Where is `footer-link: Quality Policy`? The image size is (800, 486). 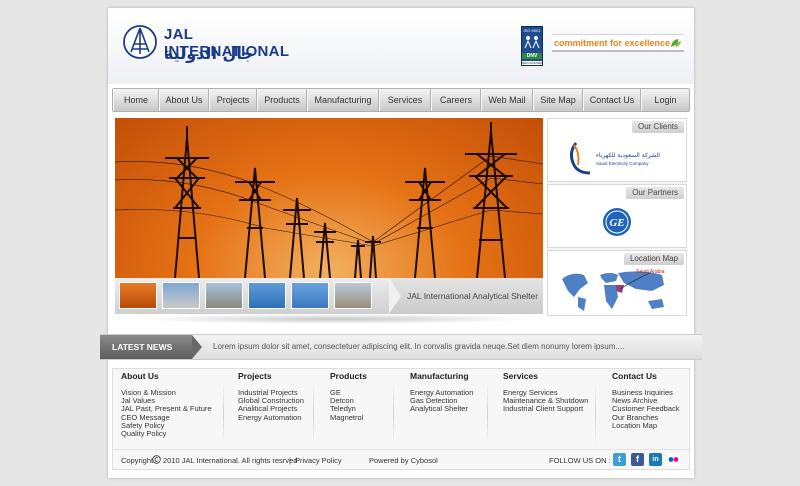
footer-link: Quality Policy is located at coordinates (166, 433).